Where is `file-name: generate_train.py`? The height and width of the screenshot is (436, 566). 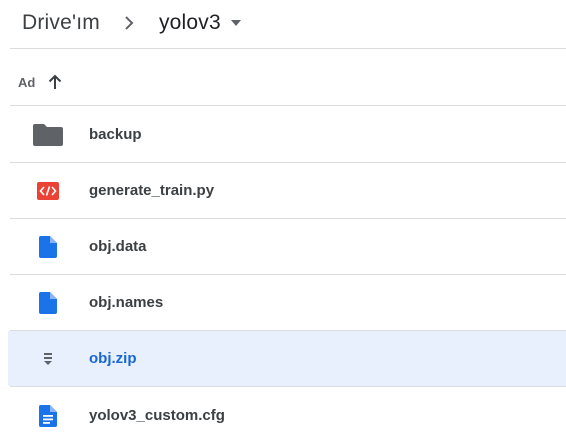
file-name: generate_train.py is located at coordinates (152, 190).